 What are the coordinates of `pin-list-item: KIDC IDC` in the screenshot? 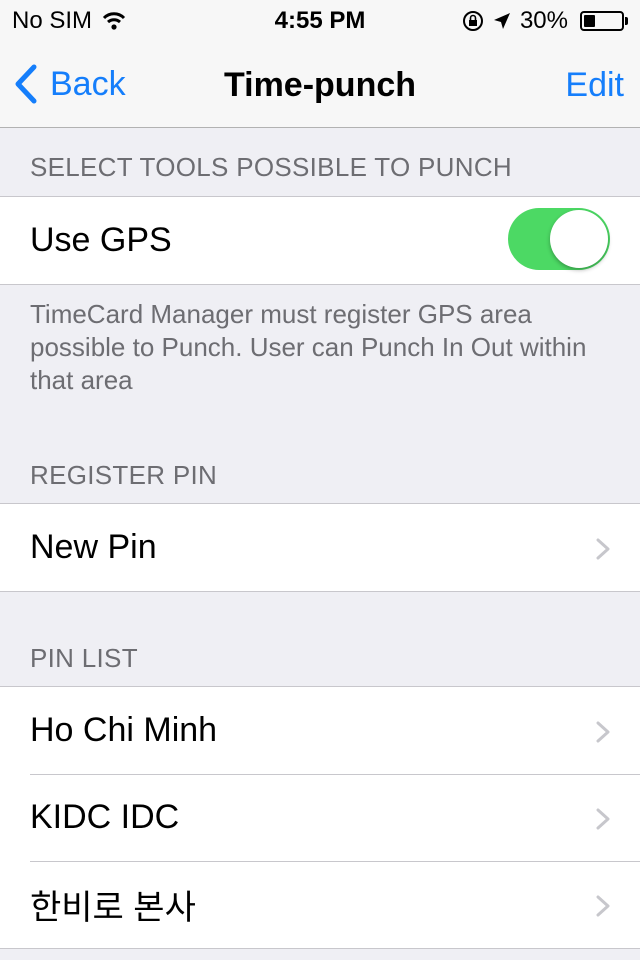 It's located at (320, 817).